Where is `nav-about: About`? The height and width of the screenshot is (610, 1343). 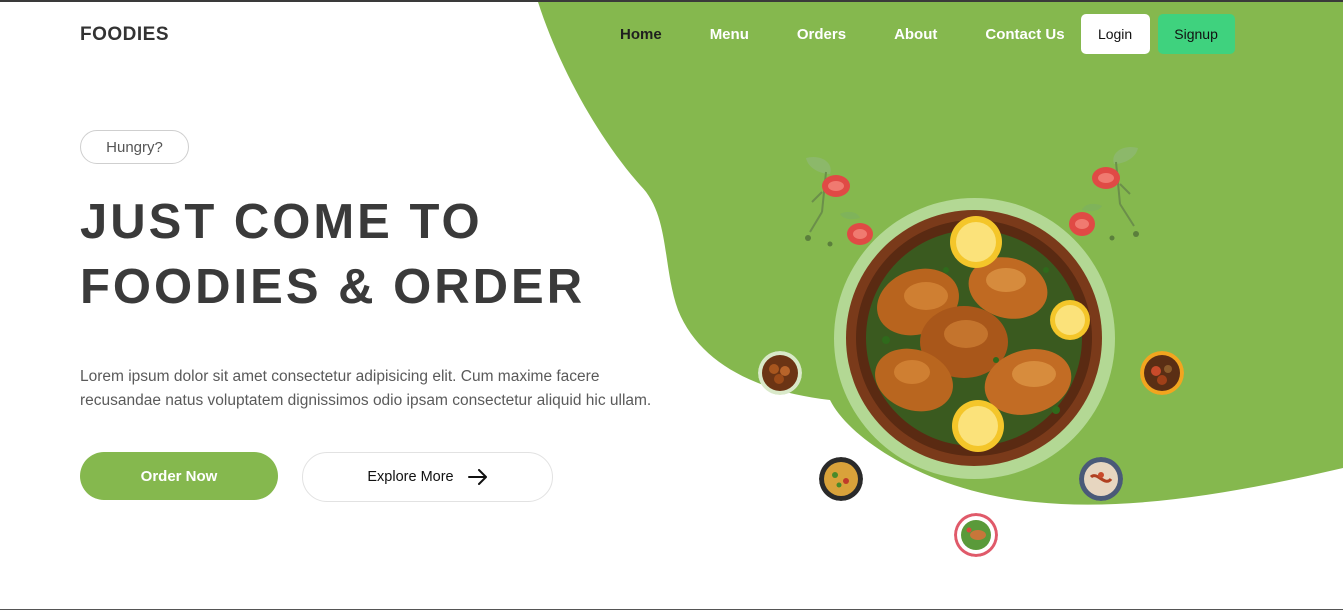
nav-about: About is located at coordinates (915, 34).